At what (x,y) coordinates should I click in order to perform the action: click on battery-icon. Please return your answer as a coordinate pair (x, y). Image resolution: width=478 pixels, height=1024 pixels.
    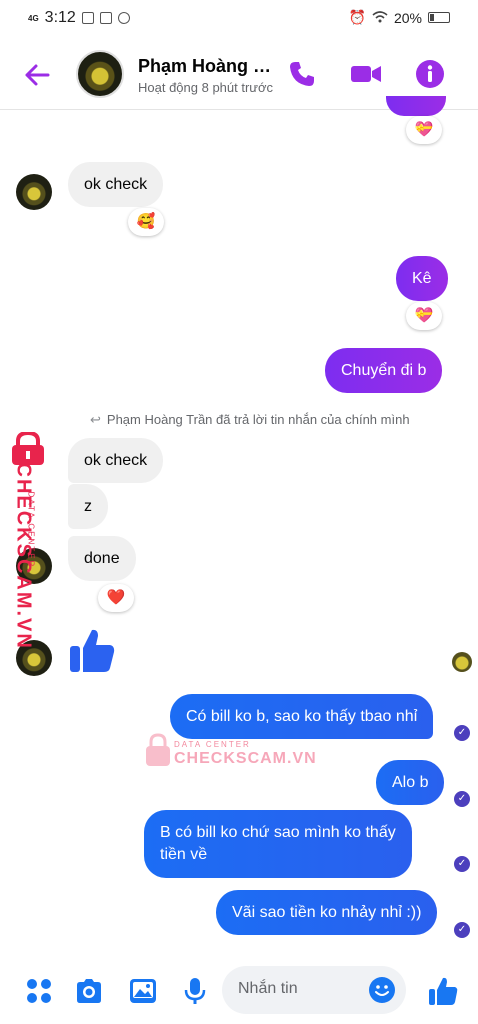
    Looking at the image, I should click on (439, 17).